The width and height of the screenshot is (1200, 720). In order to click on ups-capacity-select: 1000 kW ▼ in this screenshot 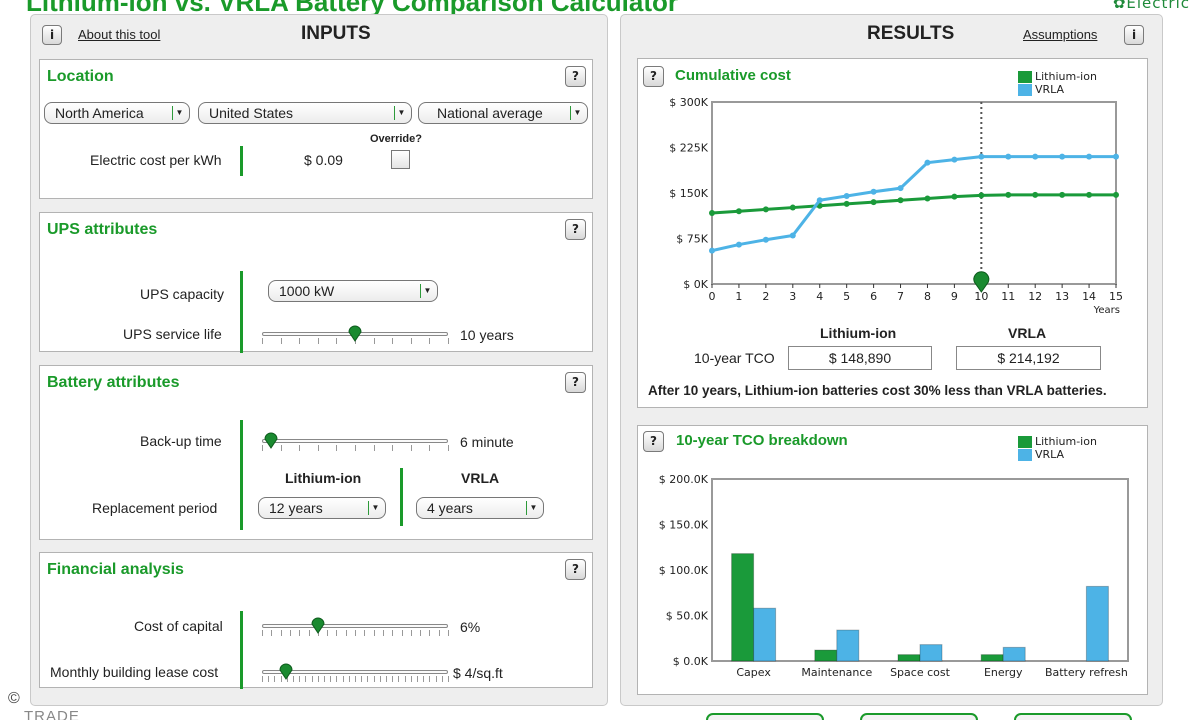, I will do `click(353, 291)`.